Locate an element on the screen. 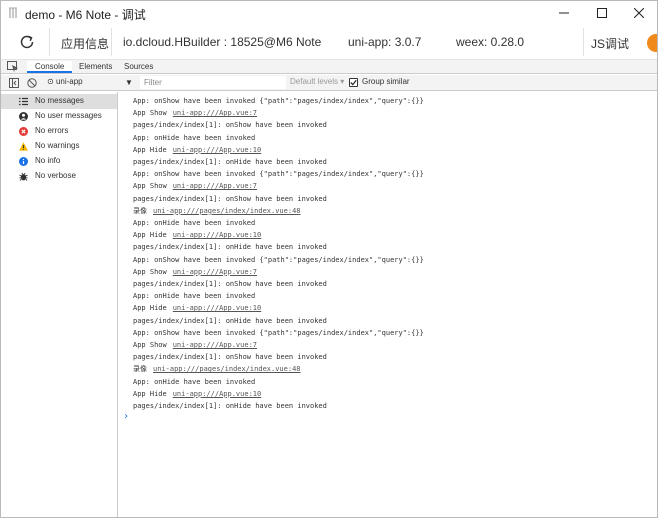 The image size is (658, 518). close-icon is located at coordinates (639, 13).